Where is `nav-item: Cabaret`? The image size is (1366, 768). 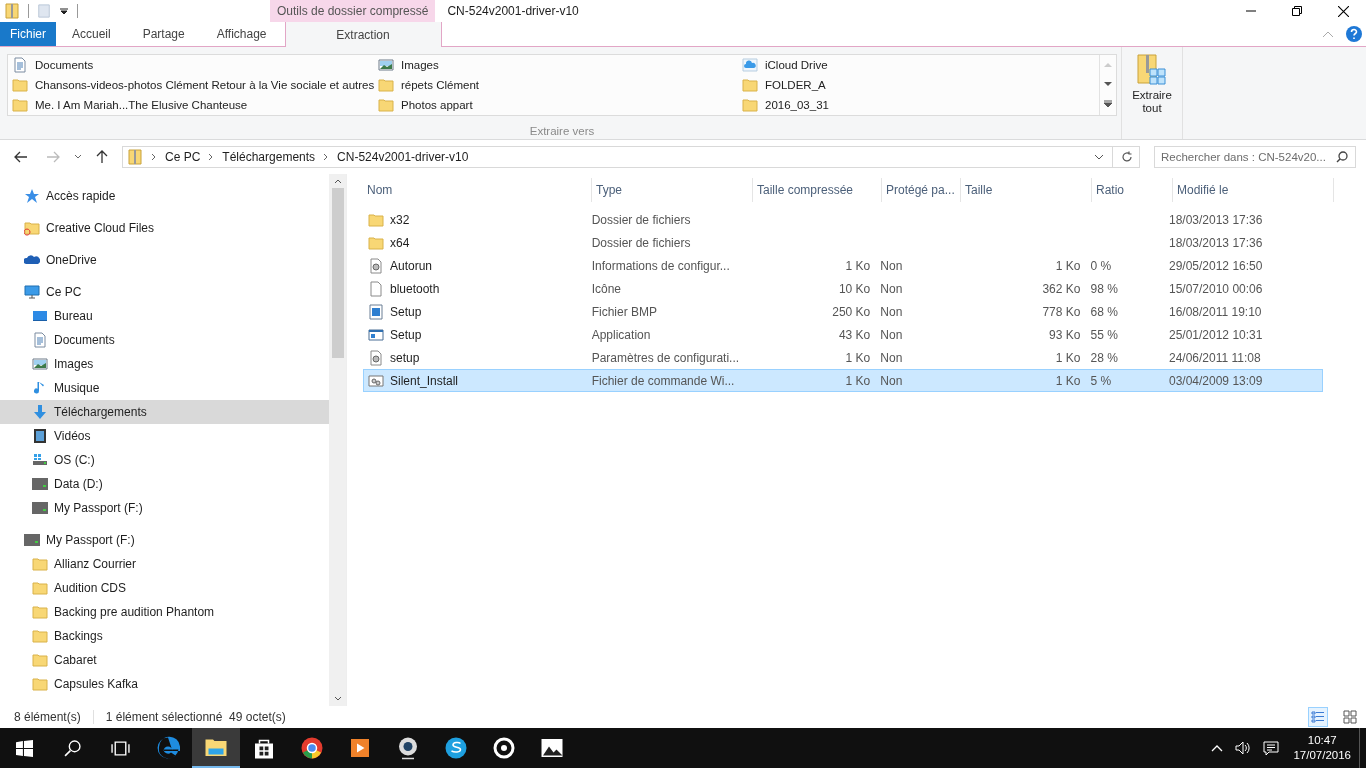
nav-item: Cabaret is located at coordinates (164, 660).